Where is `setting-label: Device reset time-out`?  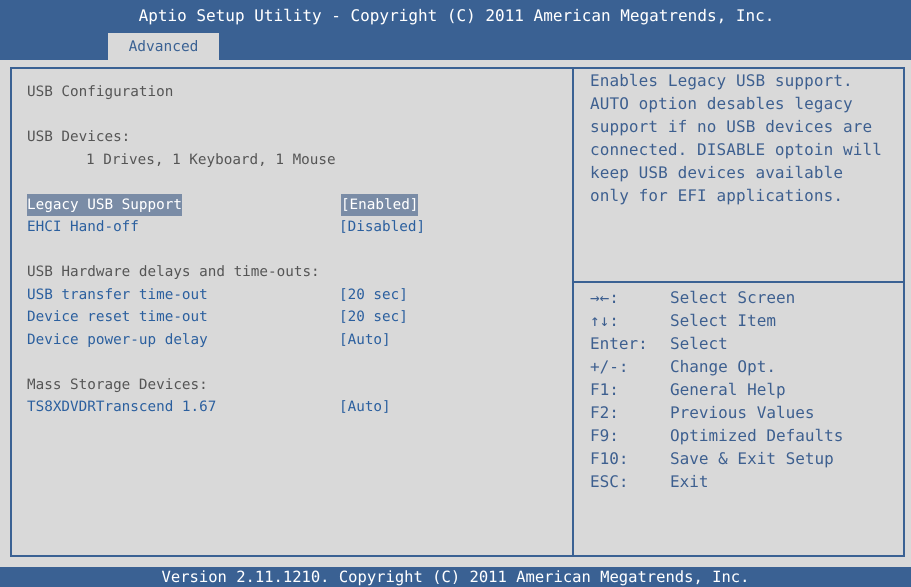 setting-label: Device reset time-out is located at coordinates (183, 317).